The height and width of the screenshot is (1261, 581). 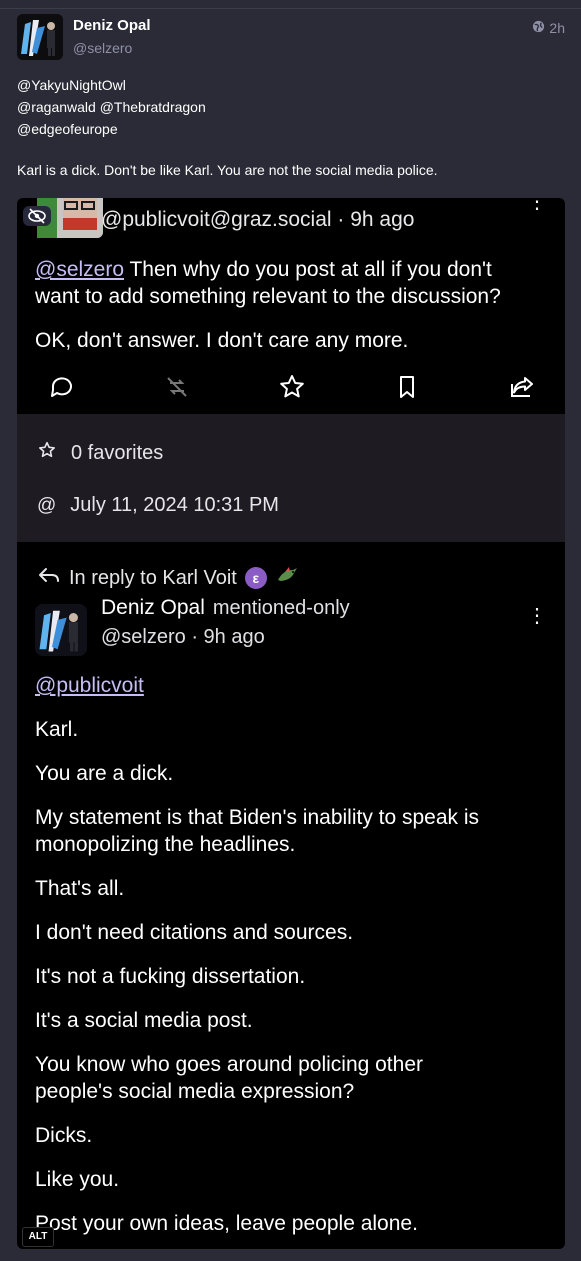 I want to click on mention-link: @edgeofeurope, so click(x=111, y=129).